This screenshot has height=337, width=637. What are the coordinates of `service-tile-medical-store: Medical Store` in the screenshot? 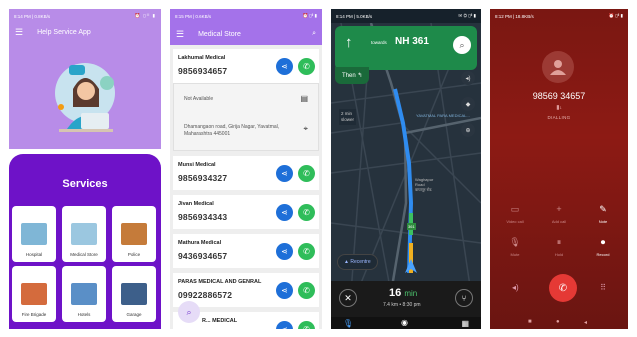 It's located at (84, 234).